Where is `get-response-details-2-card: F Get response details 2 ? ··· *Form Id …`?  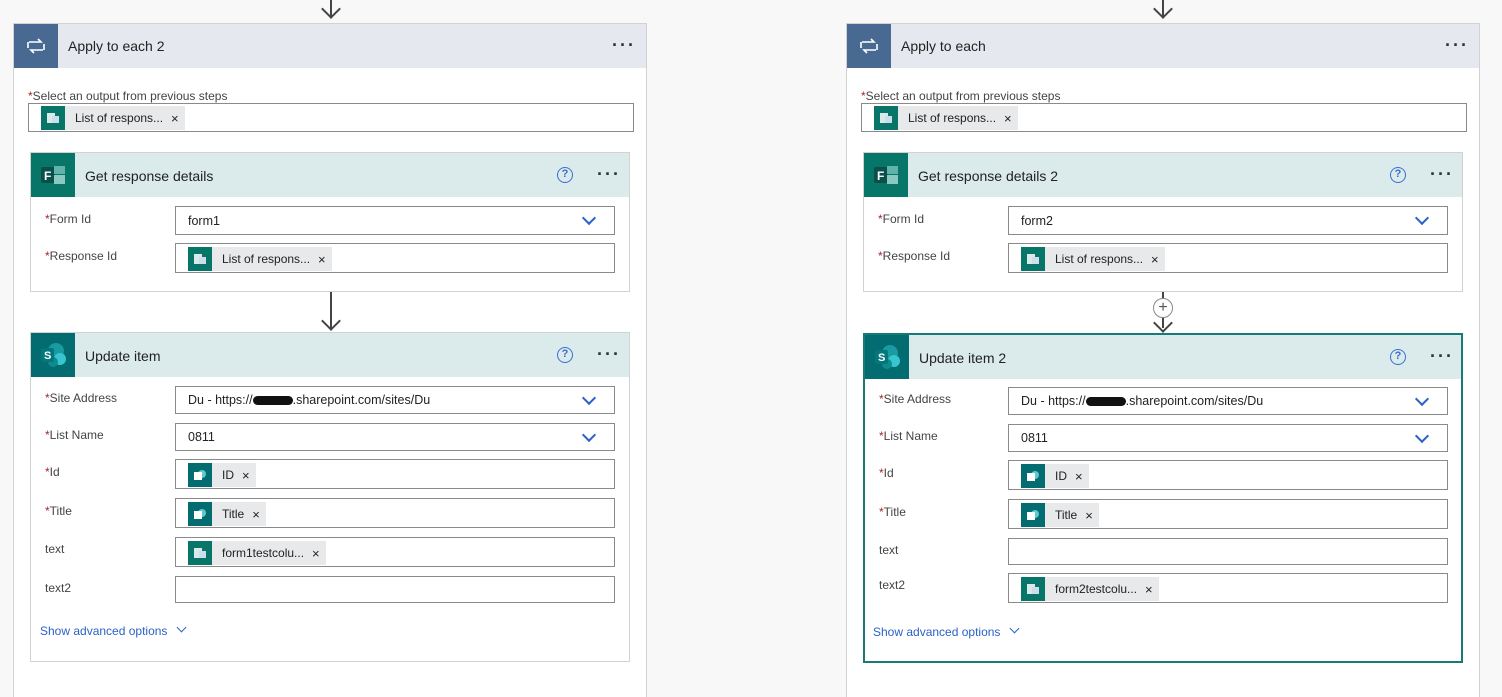 get-response-details-2-card: F Get response details 2 ? ··· *Form Id … is located at coordinates (1163, 222).